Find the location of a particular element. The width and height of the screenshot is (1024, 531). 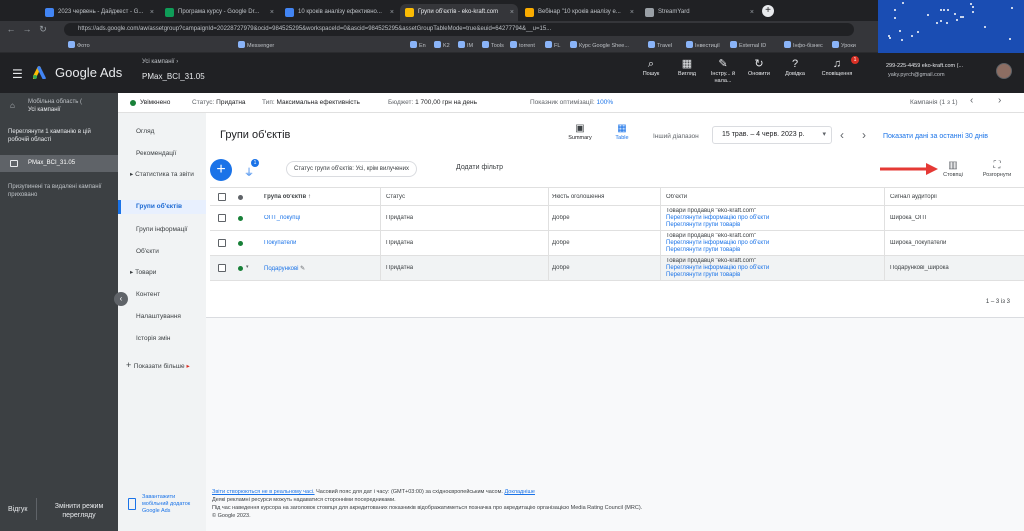

browser-tab: Вебінар "10 кроків аналізу е... × is located at coordinates (579, 12).